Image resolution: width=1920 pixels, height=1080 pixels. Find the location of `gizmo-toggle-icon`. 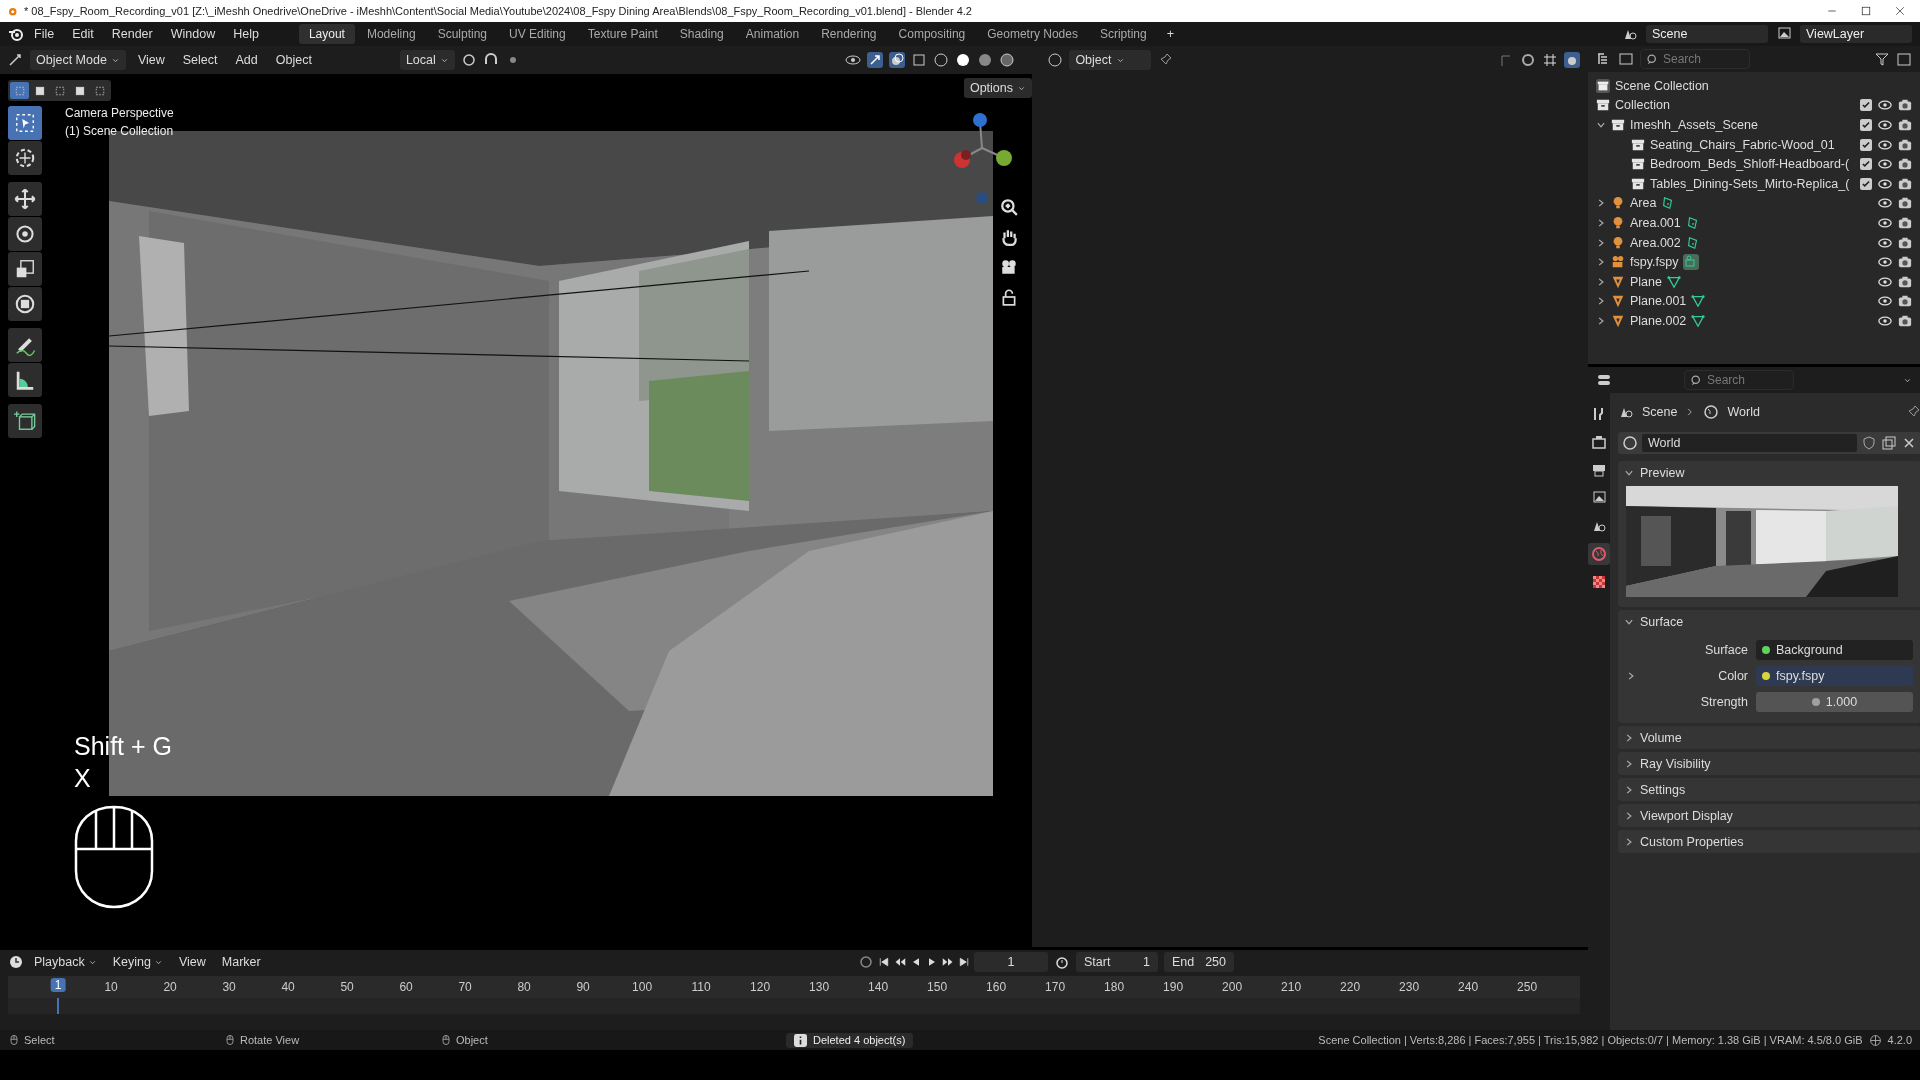

gizmo-toggle-icon is located at coordinates (875, 60).